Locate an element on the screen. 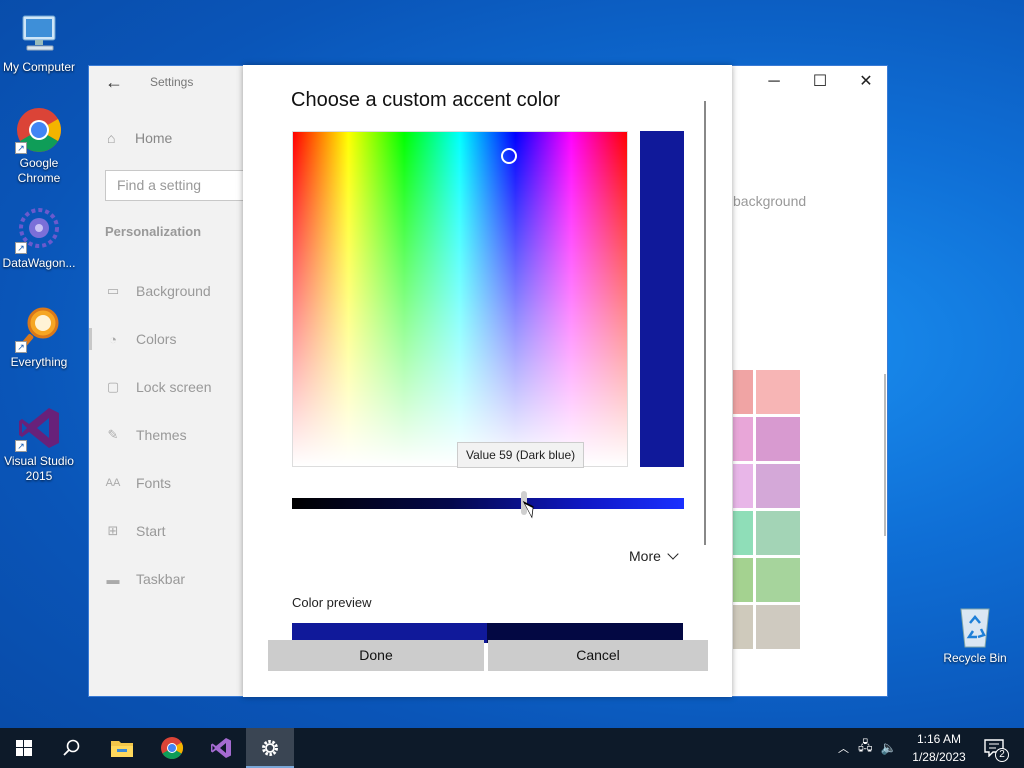 The width and height of the screenshot is (1024, 768). sidebar-item-lock-screen: ▢ Lock screen is located at coordinates (158, 387).